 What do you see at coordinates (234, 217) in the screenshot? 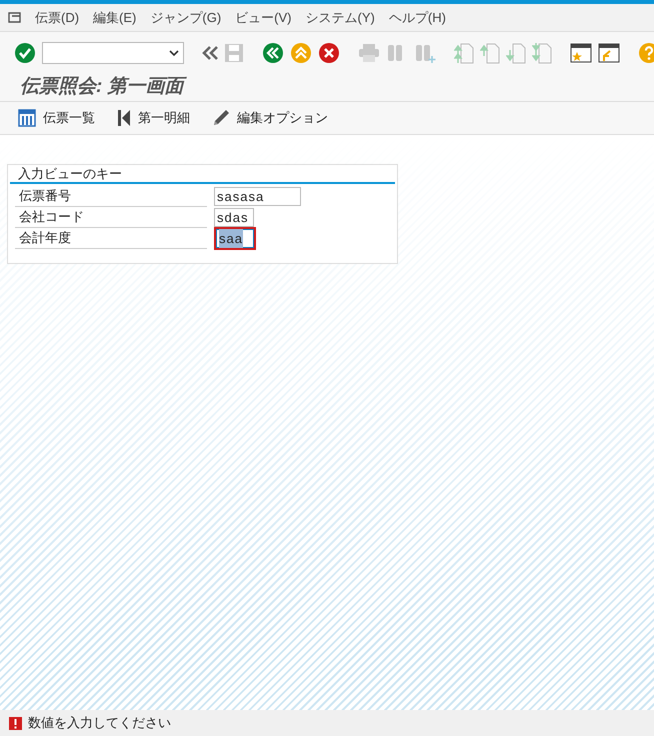
I see `input-field: sdas` at bounding box center [234, 217].